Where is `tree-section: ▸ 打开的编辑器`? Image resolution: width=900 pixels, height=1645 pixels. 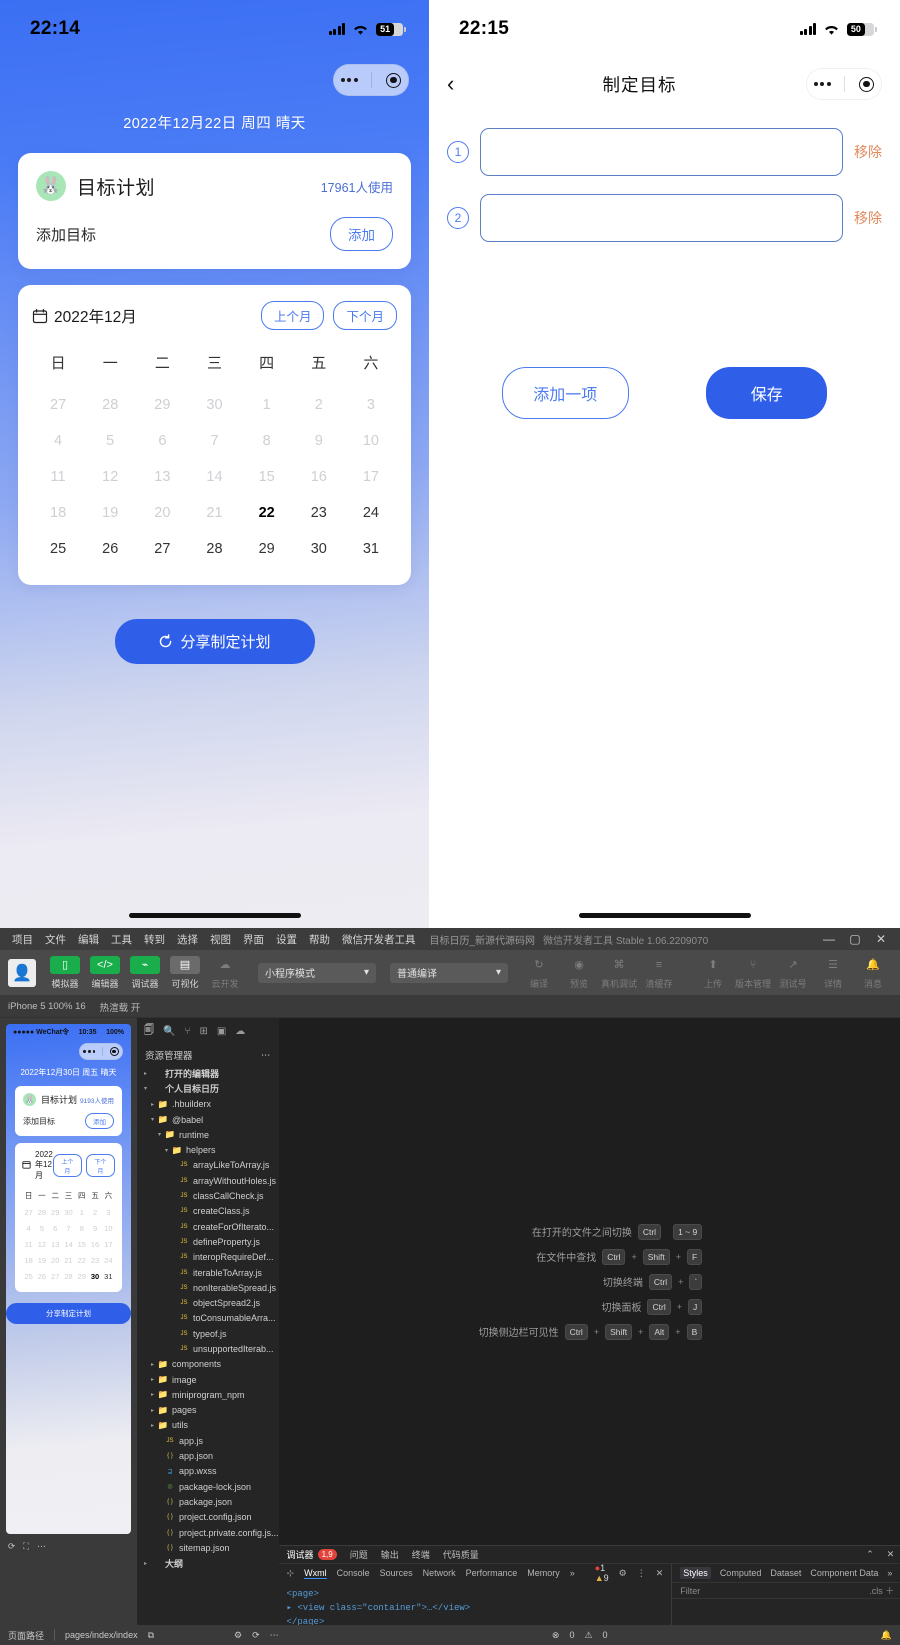
tree-section: ▸ 打开的编辑器 is located at coordinates (208, 1073).